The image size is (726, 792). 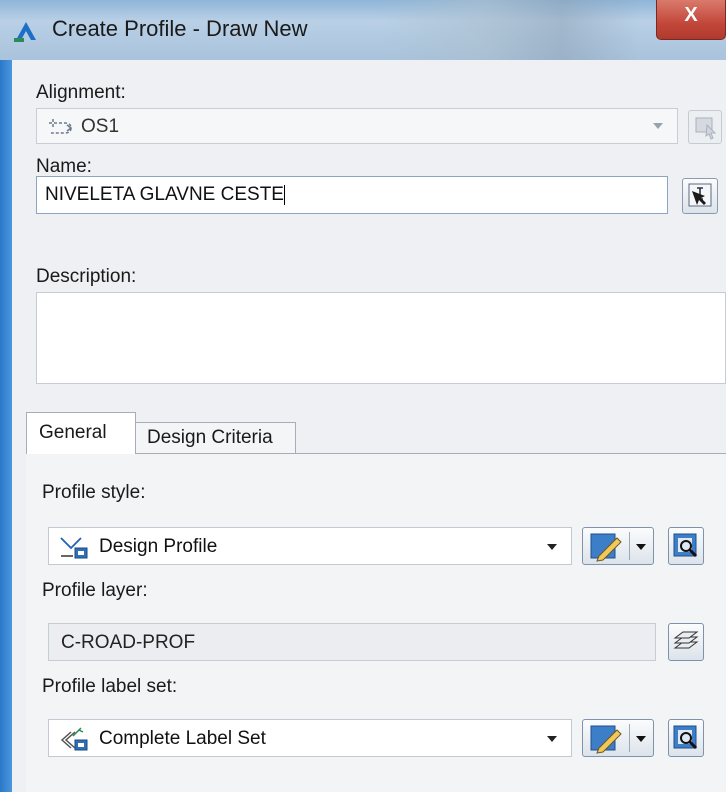 I want to click on profile-style-icon, so click(x=74, y=548).